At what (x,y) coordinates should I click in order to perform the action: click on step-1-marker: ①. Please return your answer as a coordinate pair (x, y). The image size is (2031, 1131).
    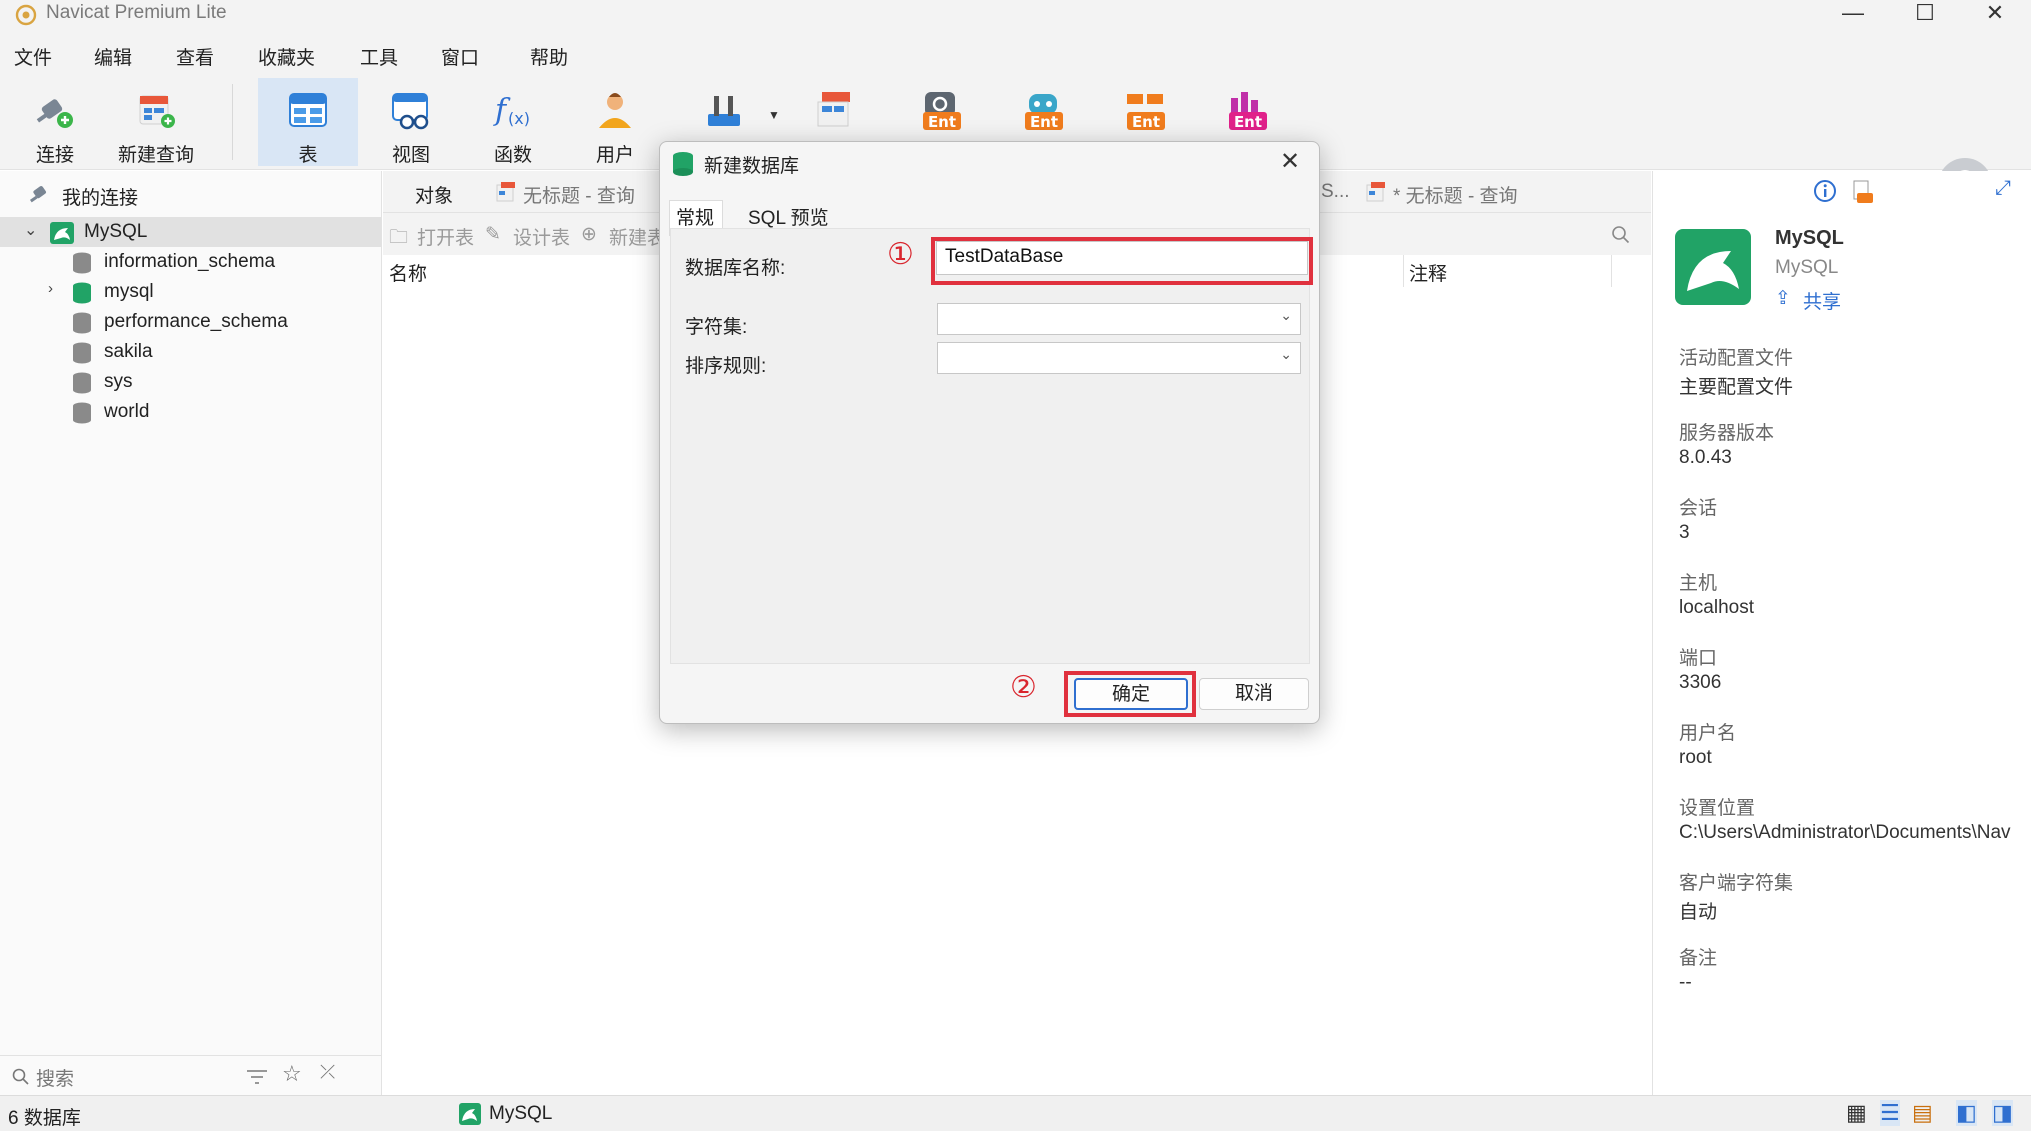
    Looking at the image, I should click on (900, 254).